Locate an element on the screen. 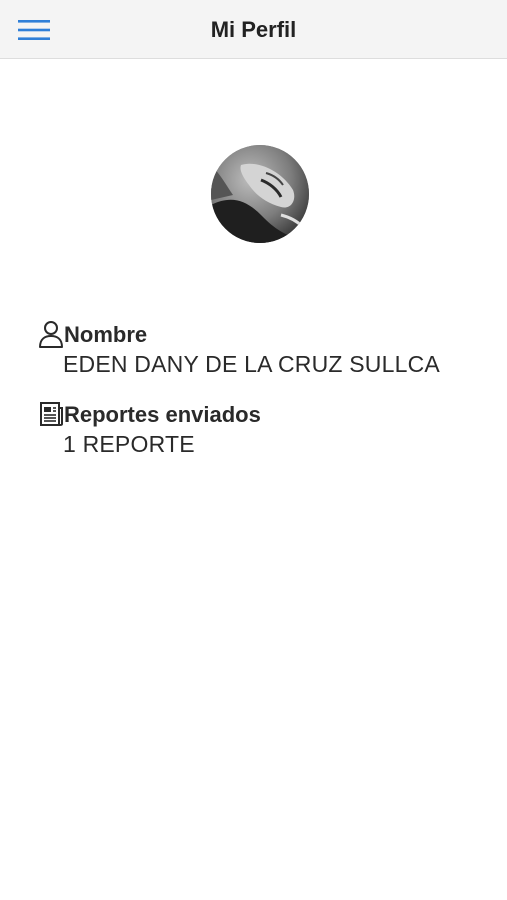 This screenshot has width=507, height=900. hamburger-menu-icon is located at coordinates (34, 30).